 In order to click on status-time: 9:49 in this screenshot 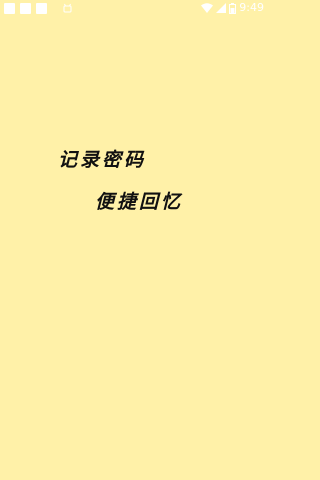, I will do `click(251, 7)`.